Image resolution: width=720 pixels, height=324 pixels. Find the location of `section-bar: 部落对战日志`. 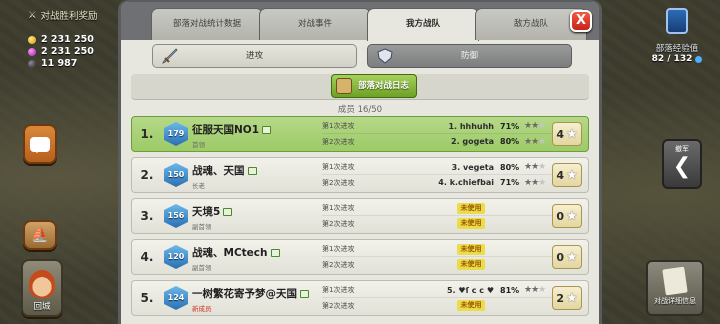

section-bar: 部落对战日志 is located at coordinates (360, 87).